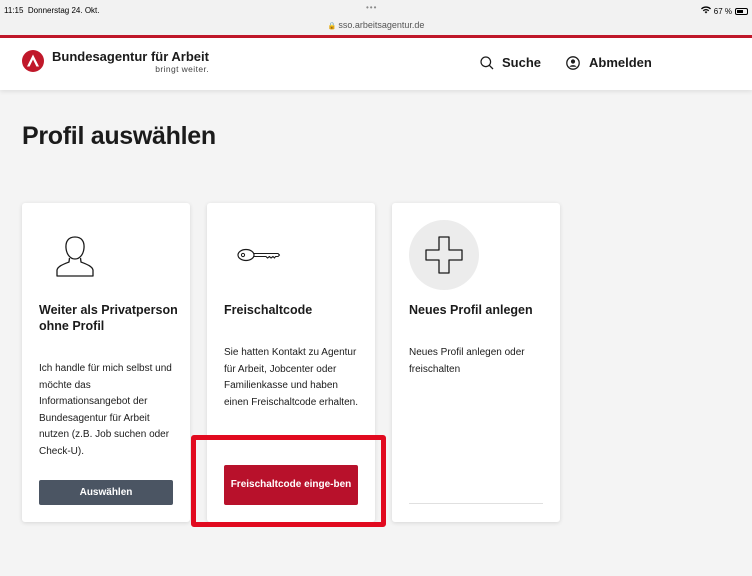  What do you see at coordinates (371, 7) in the screenshot?
I see `more-dots-icon: •••` at bounding box center [371, 7].